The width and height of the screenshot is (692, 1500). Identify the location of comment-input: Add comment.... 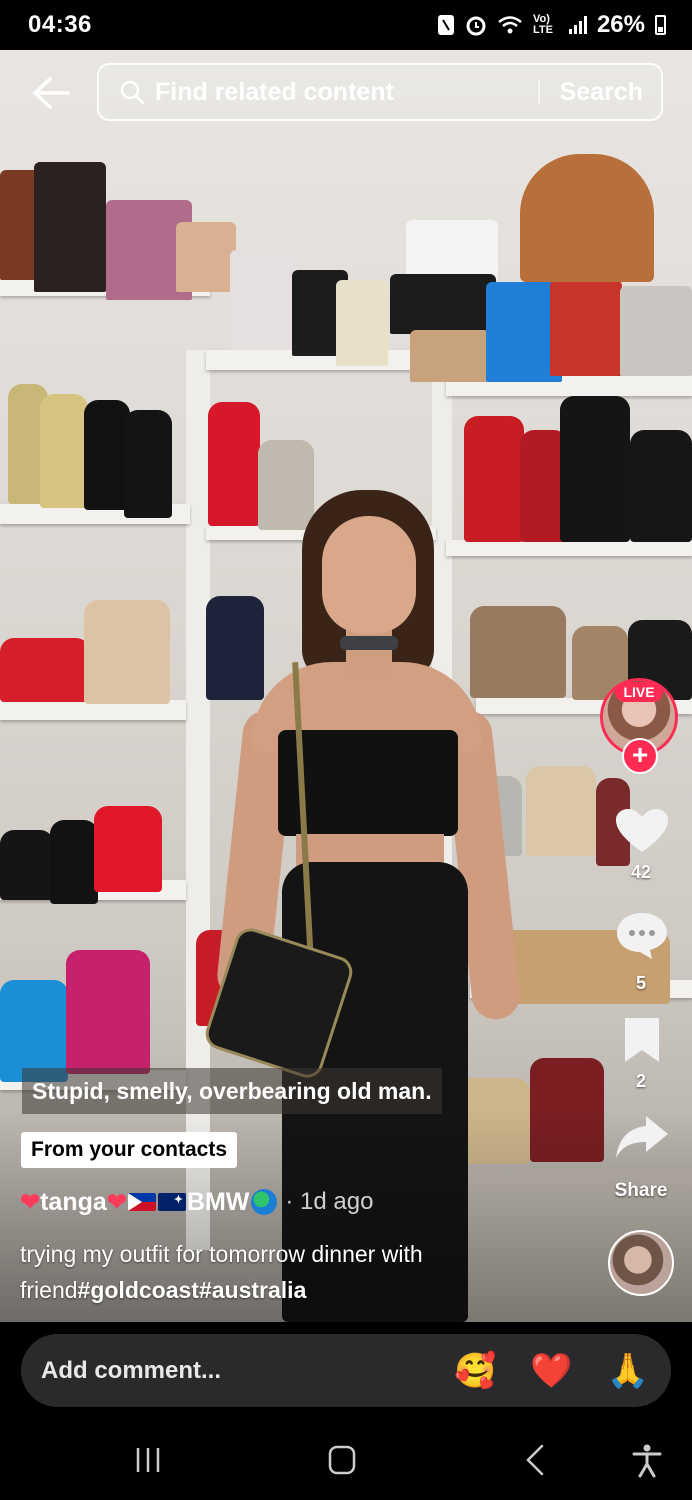
(230, 1371).